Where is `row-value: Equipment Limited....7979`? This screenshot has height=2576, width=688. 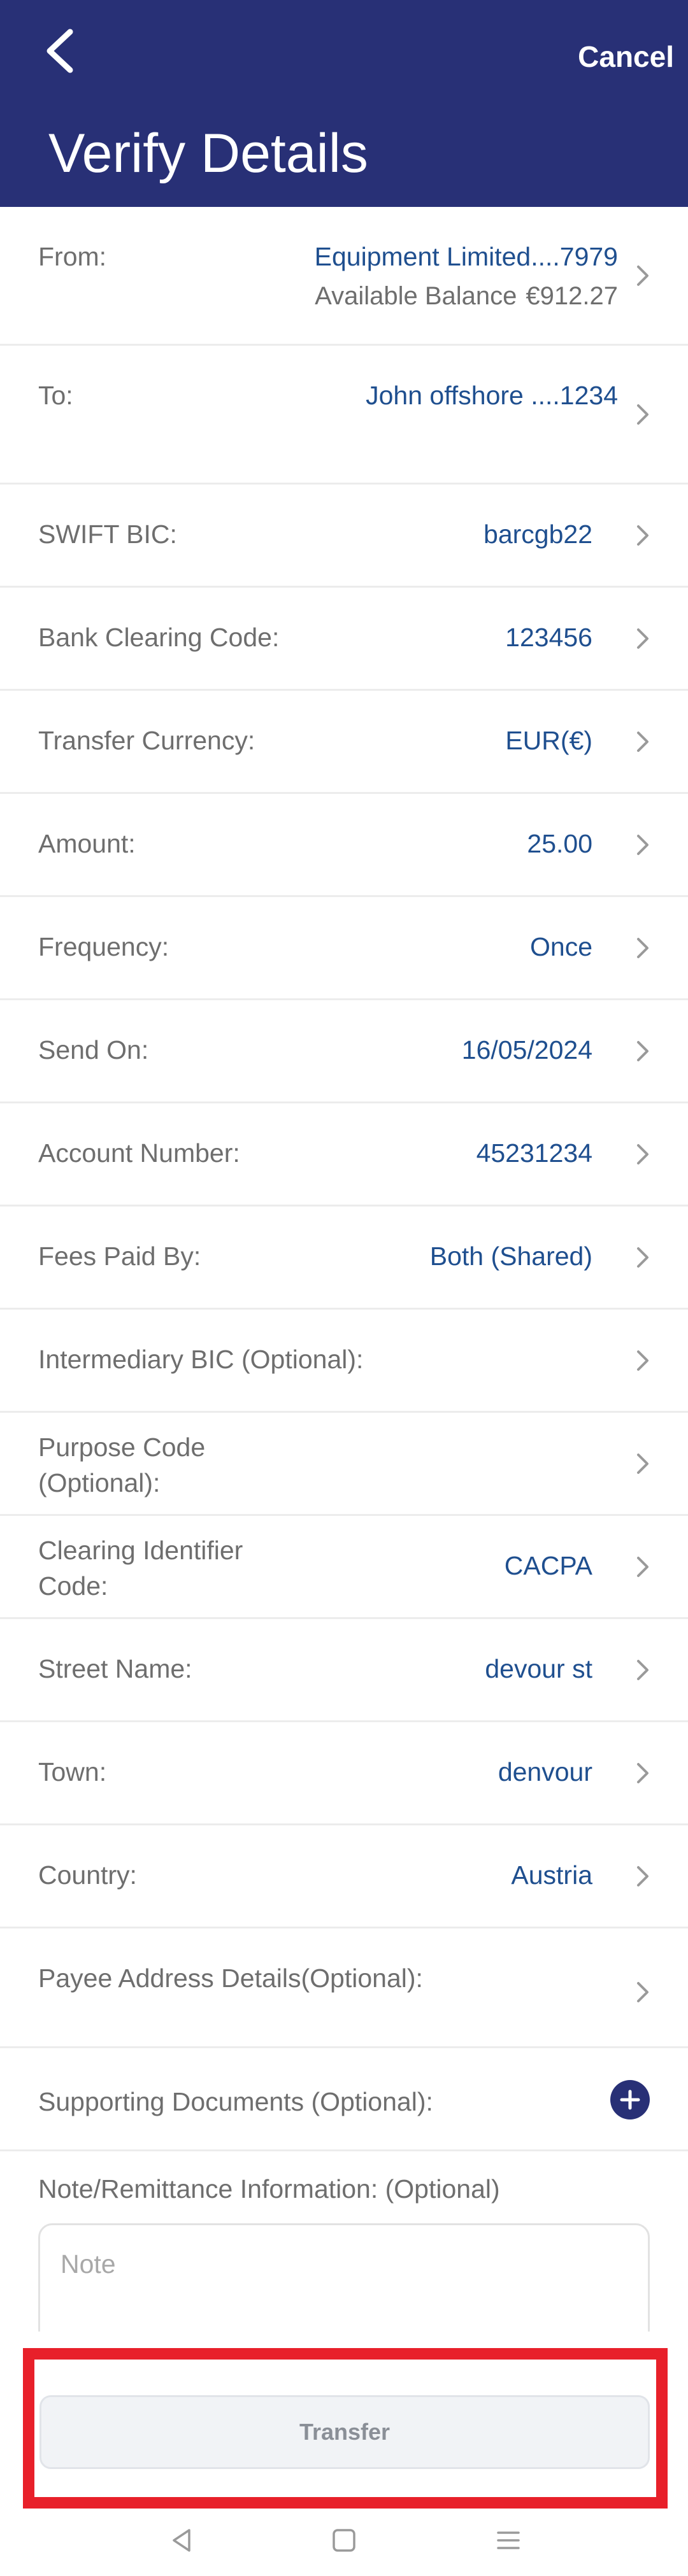 row-value: Equipment Limited....7979 is located at coordinates (466, 256).